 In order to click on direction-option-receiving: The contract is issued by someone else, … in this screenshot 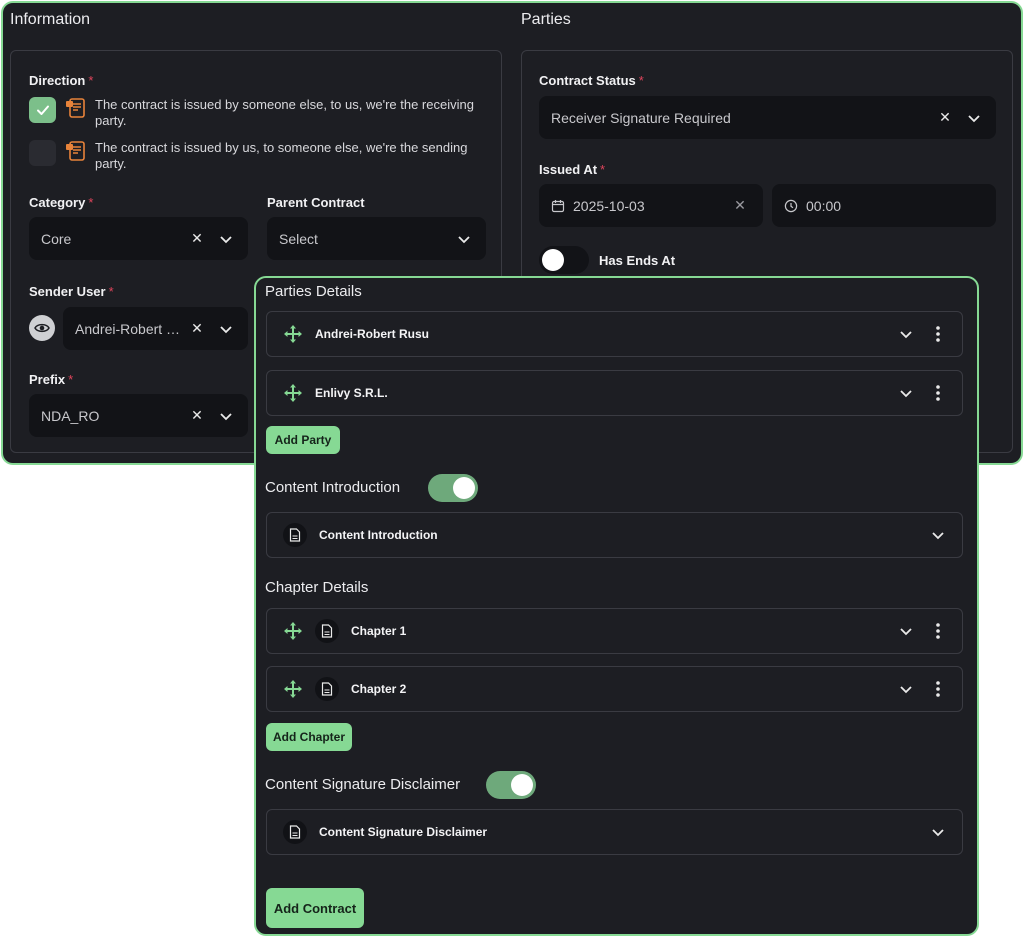, I will do `click(253, 113)`.